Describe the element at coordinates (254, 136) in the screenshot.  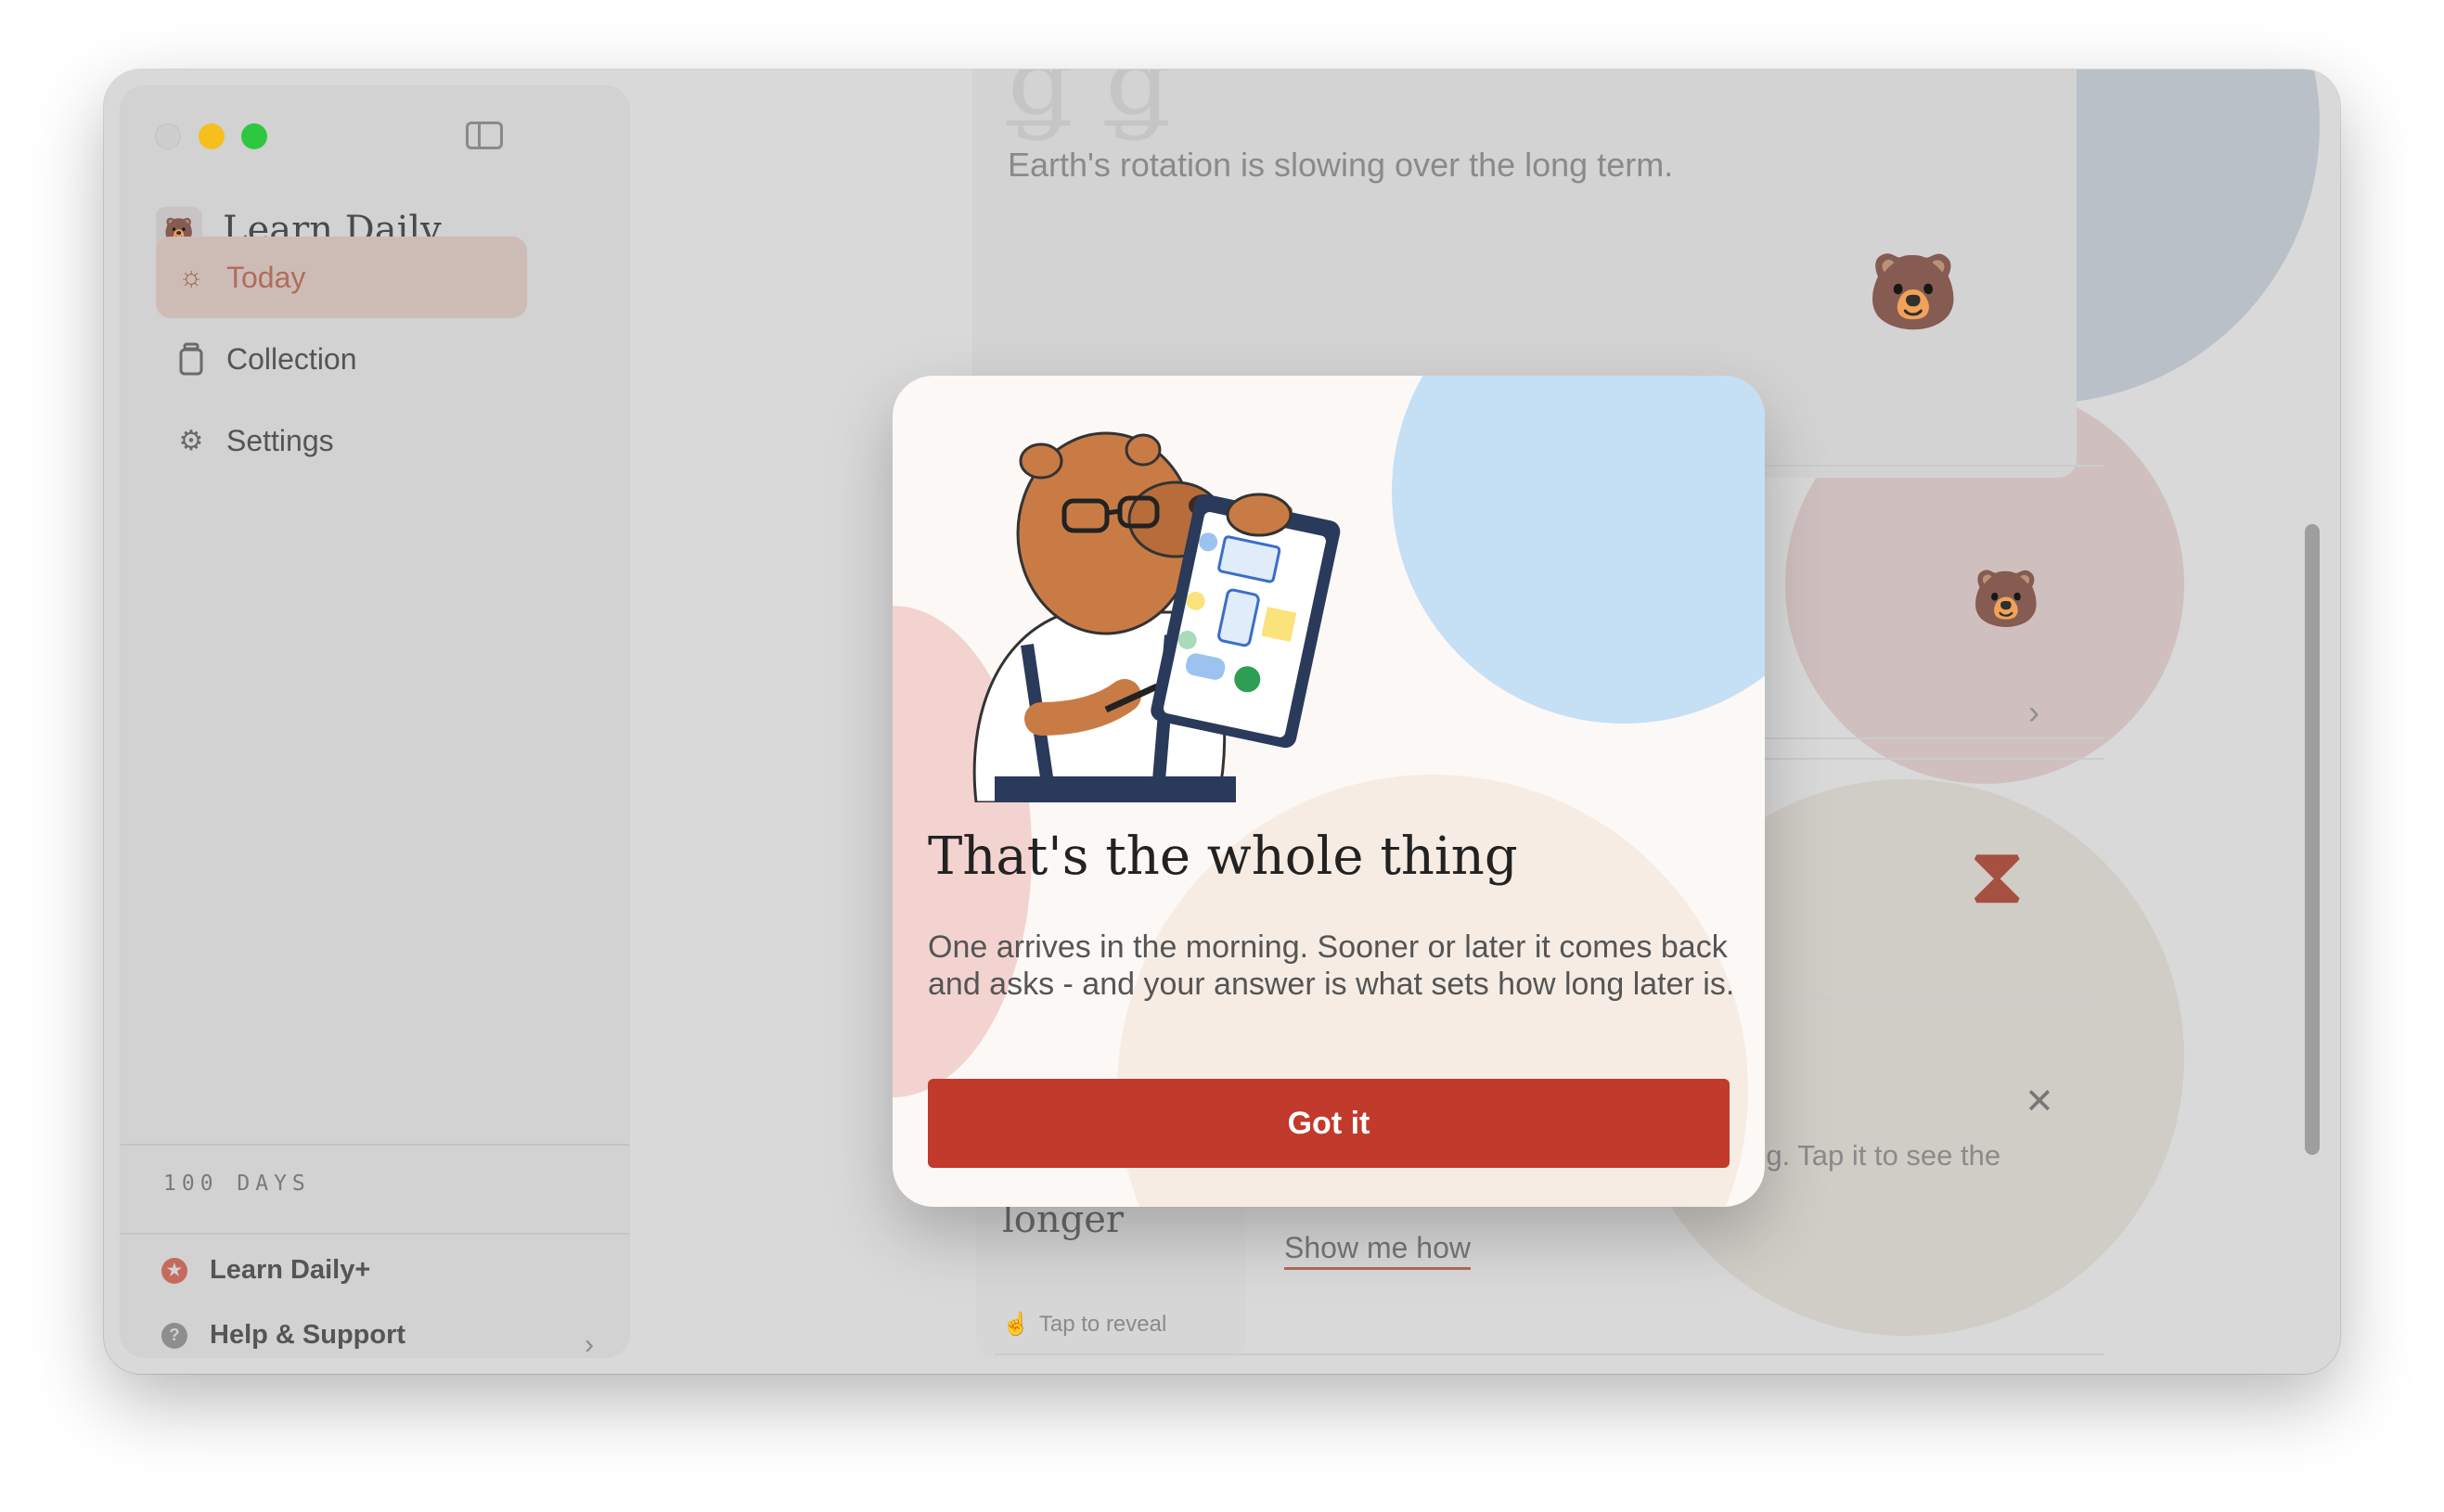
I see `window-maximize-button` at that location.